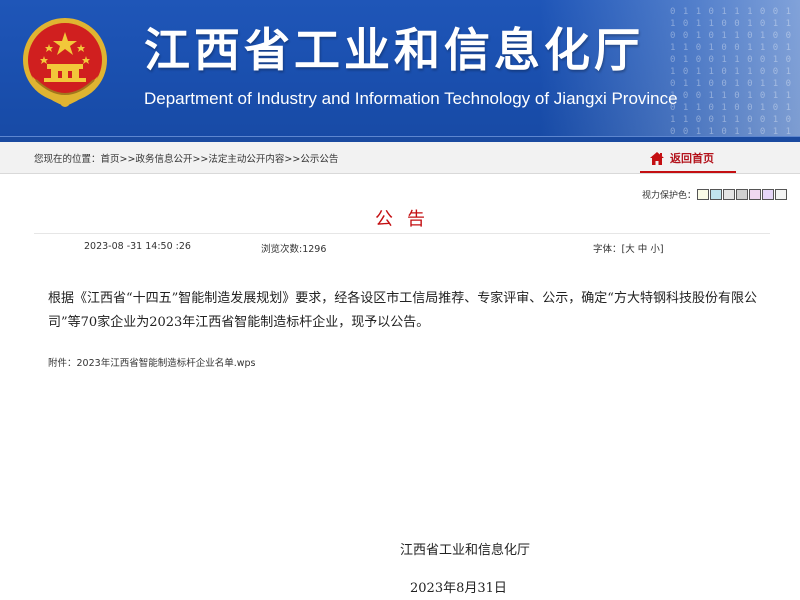 The height and width of the screenshot is (600, 800). Describe the element at coordinates (703, 194) in the screenshot. I see `color-swatch-cream` at that location.